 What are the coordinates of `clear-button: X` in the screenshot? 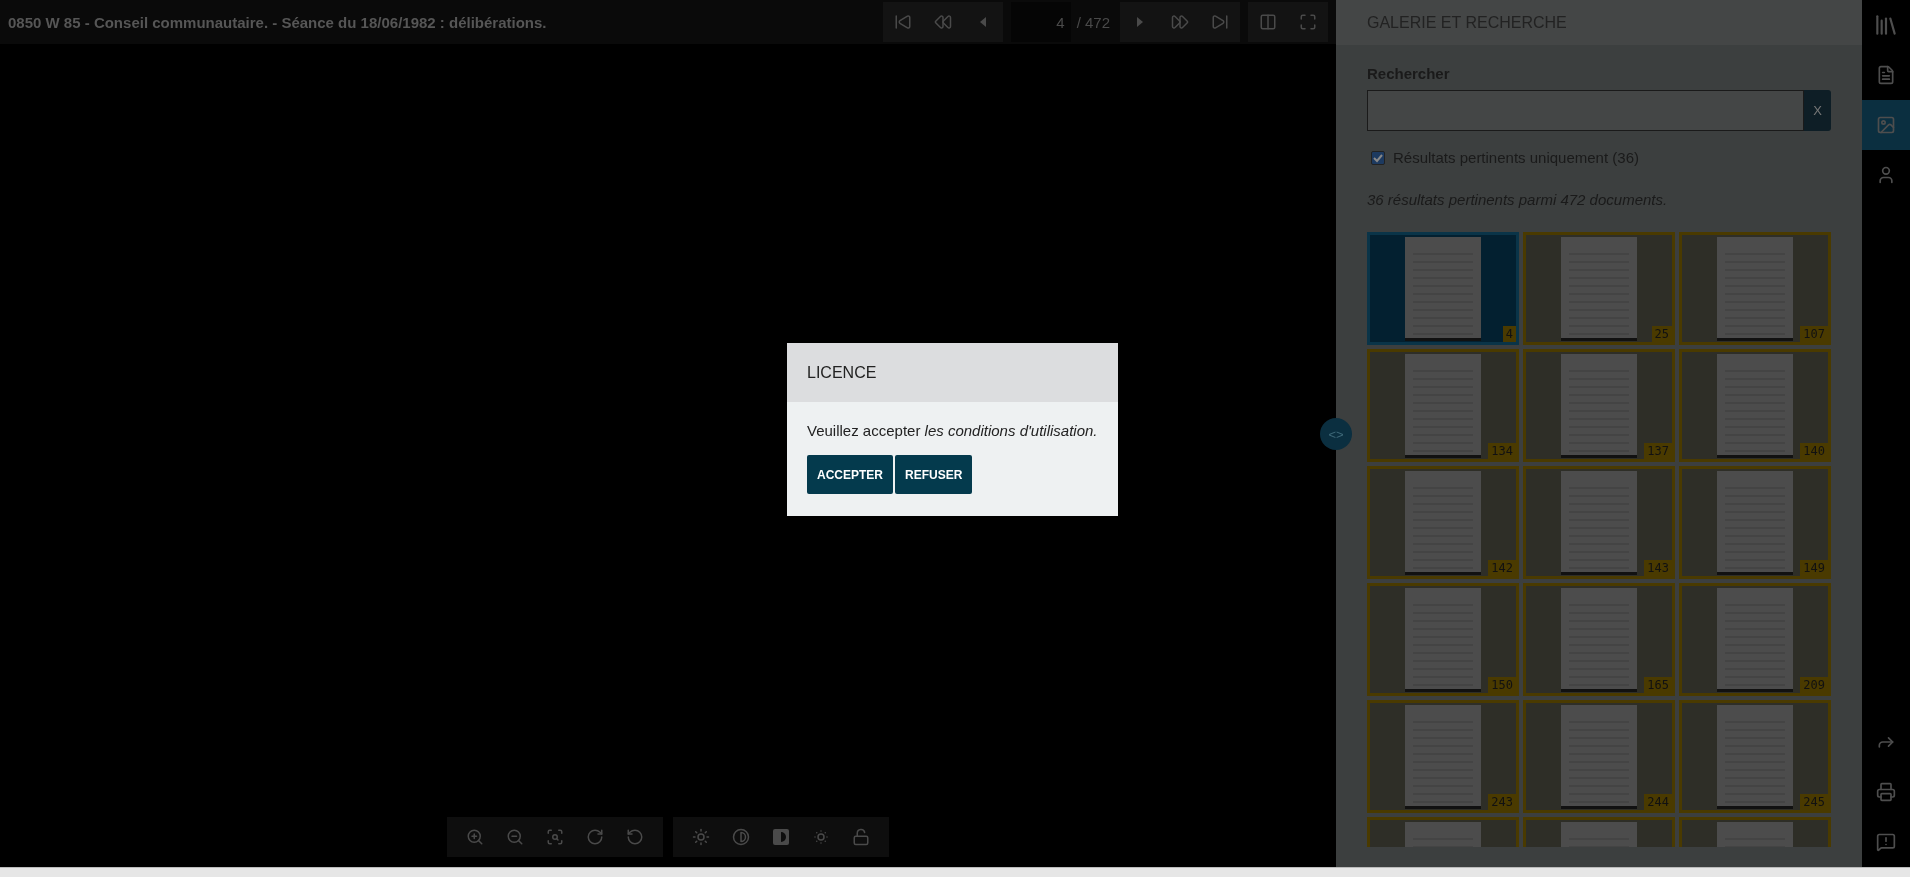 It's located at (1817, 110).